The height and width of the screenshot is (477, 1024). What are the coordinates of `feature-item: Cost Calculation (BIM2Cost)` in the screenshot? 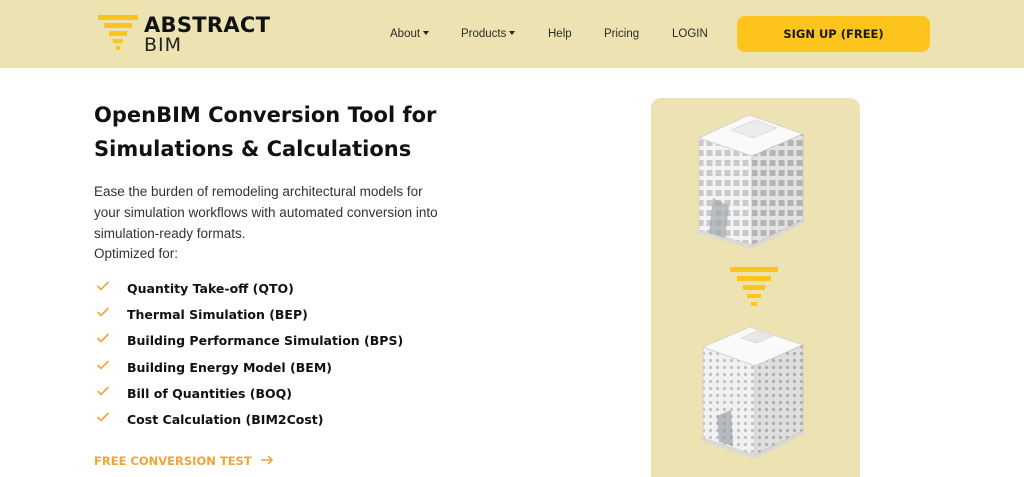 It's located at (294, 421).